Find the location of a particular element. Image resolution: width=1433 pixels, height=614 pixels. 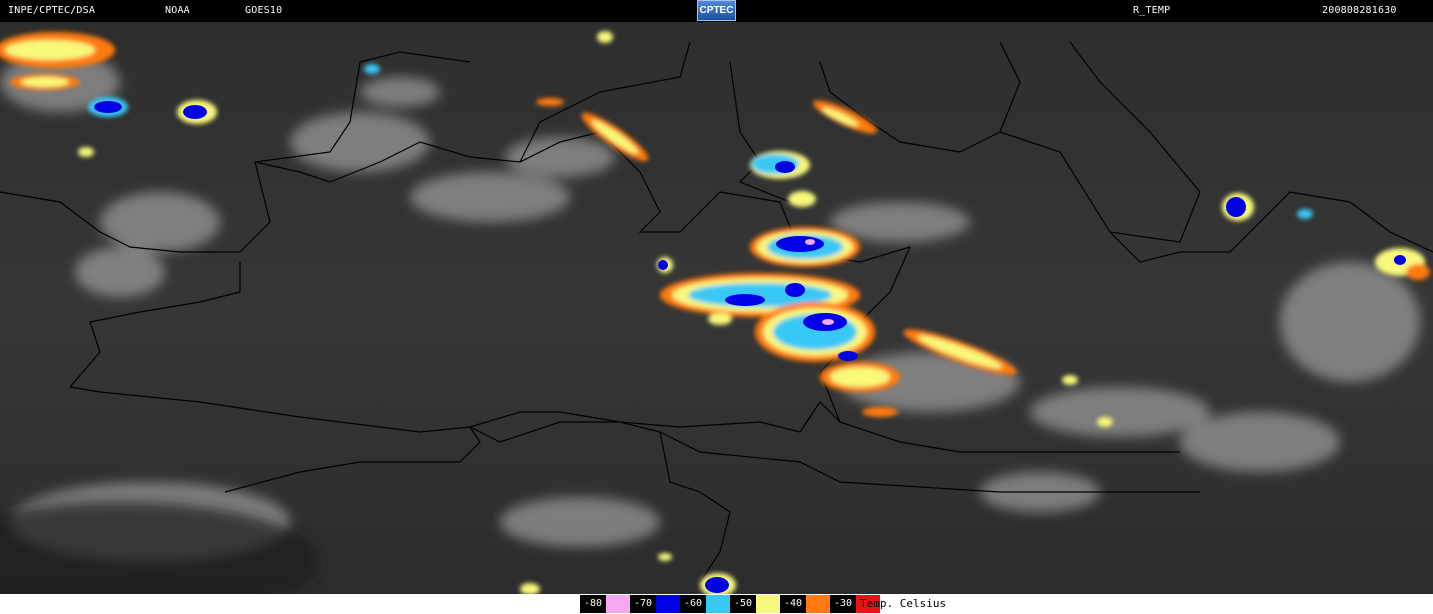

agency-label: NOAA is located at coordinates (177, 10).